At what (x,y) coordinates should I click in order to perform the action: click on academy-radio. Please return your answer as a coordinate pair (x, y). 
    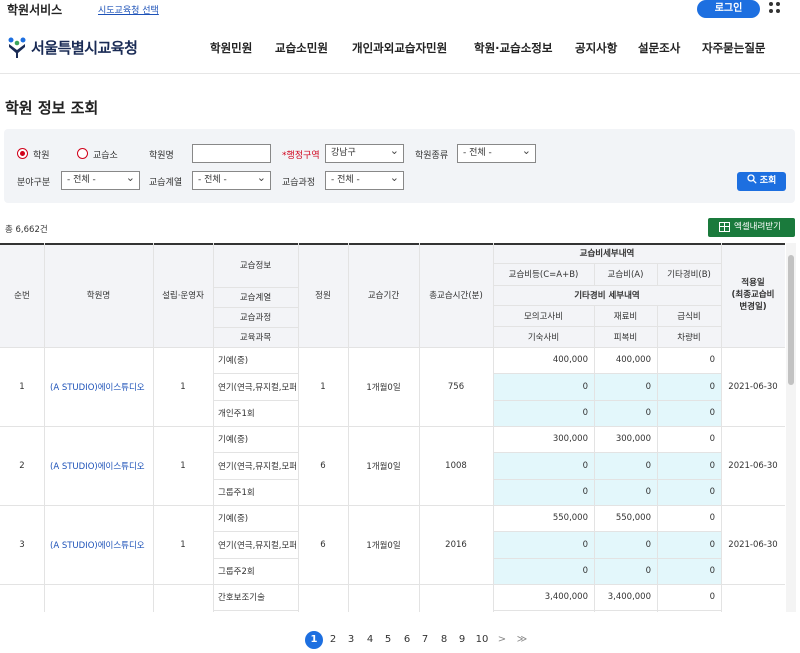
    Looking at the image, I should click on (22, 153).